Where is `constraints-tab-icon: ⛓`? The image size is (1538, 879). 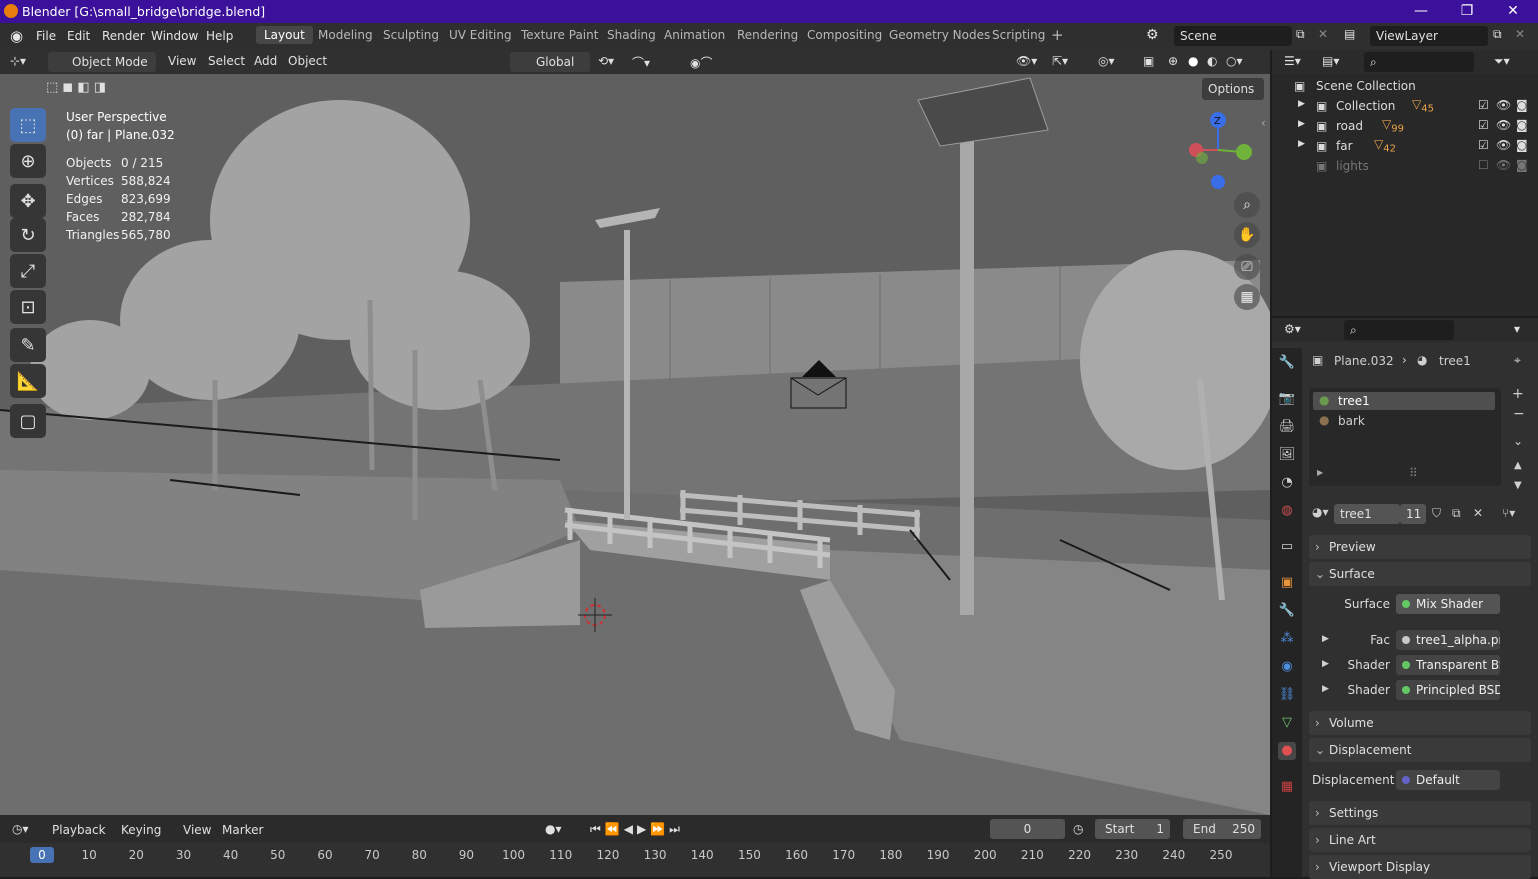
constraints-tab-icon: ⛓ is located at coordinates (1287, 695).